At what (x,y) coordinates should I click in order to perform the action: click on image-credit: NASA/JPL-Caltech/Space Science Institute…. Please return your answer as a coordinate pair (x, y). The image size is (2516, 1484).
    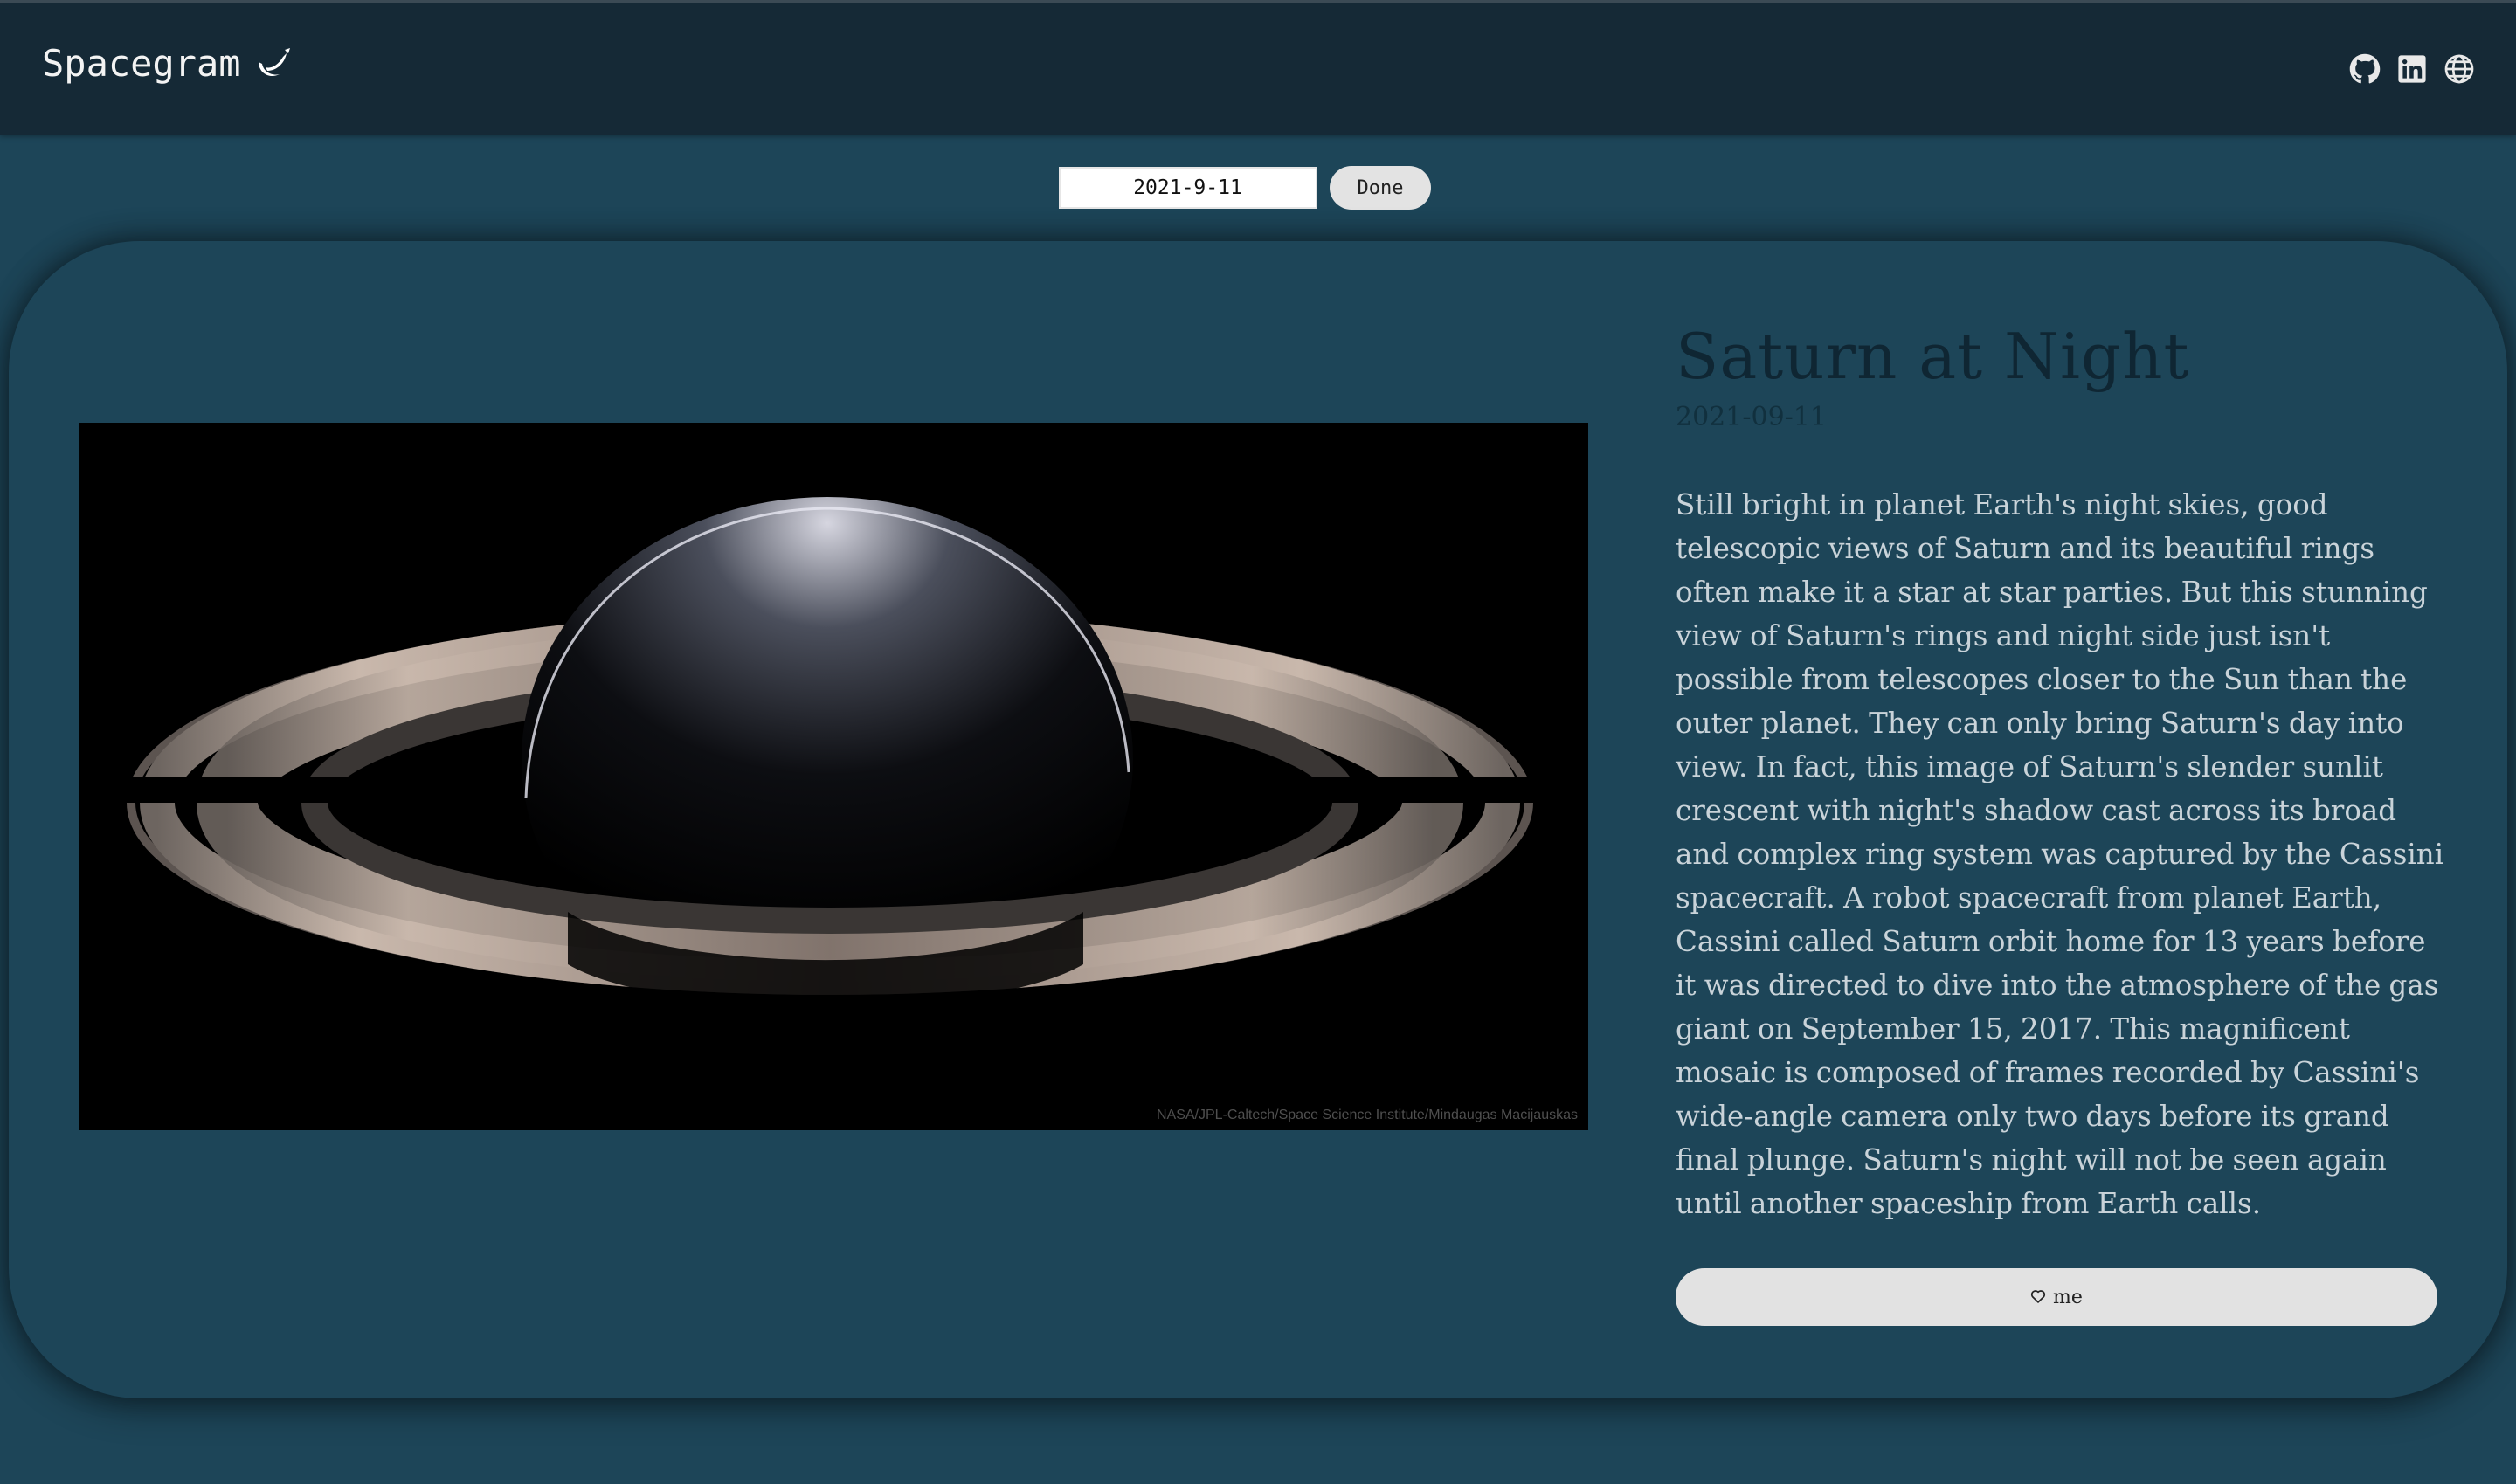
    Looking at the image, I should click on (1367, 1115).